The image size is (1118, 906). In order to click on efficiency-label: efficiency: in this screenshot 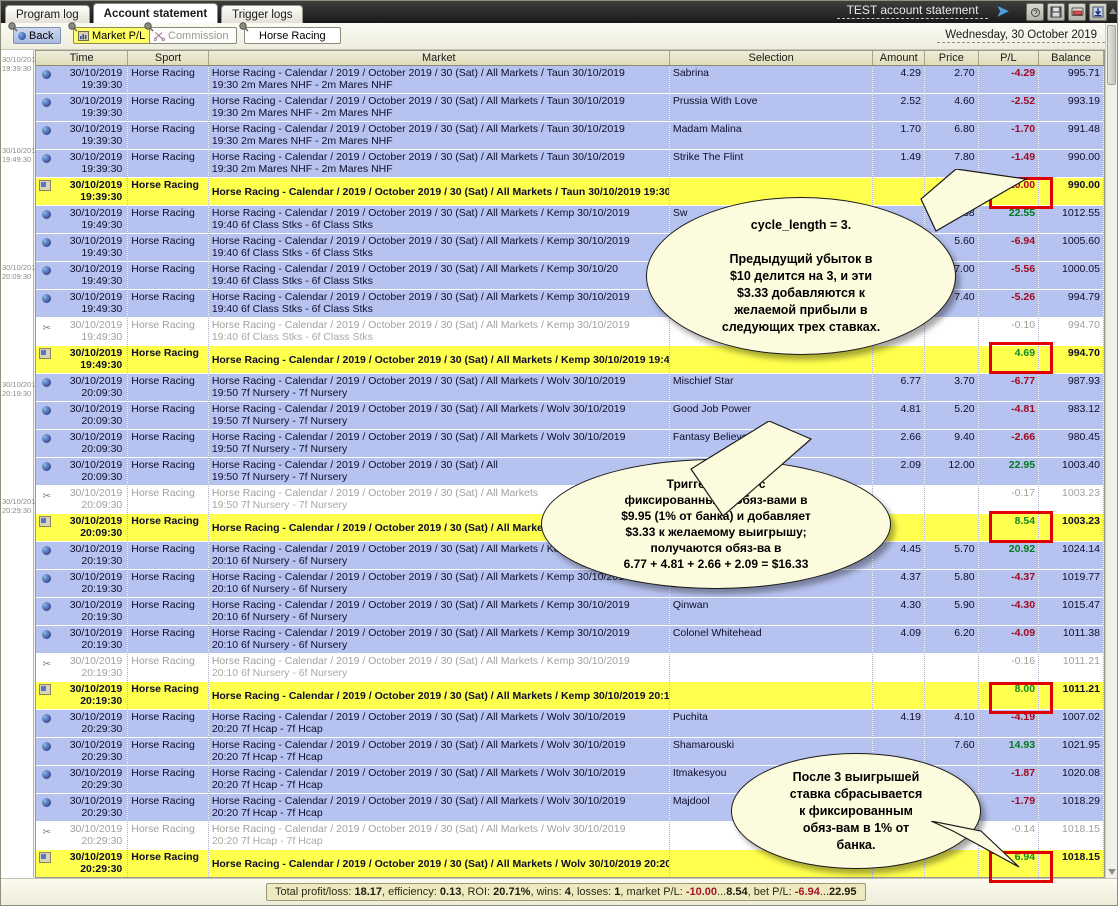, I will do `click(412, 892)`.